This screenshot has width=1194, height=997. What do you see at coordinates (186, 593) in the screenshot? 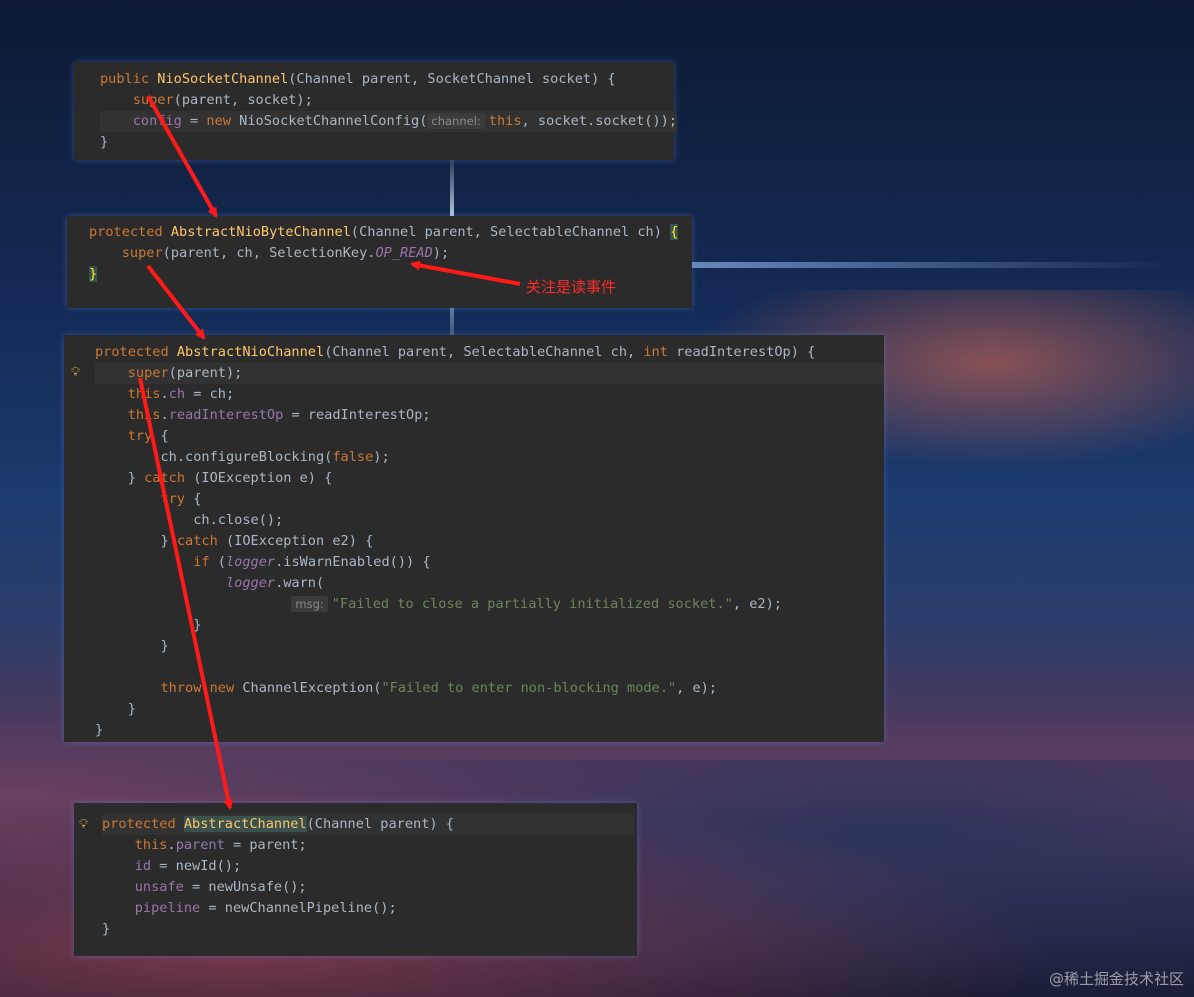
I see `arrow-super-to-abstract-channel` at bounding box center [186, 593].